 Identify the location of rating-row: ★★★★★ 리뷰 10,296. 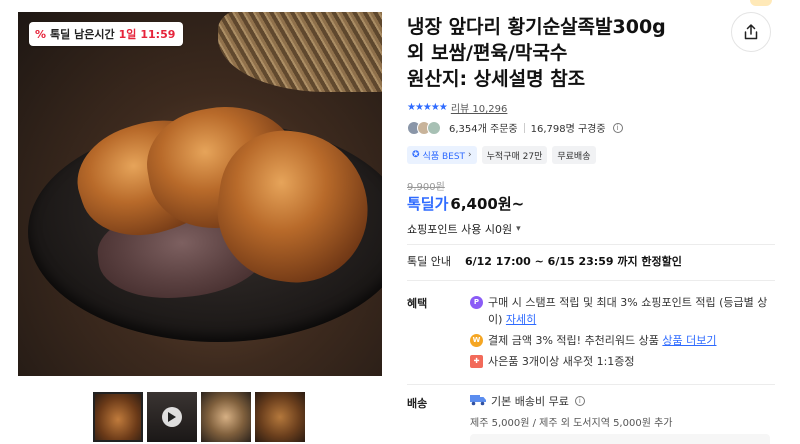
(457, 107).